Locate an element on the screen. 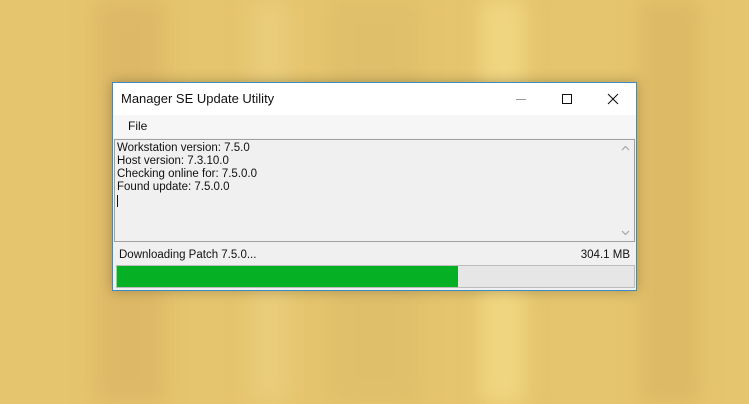 The image size is (749, 404). progress-fill is located at coordinates (288, 276).